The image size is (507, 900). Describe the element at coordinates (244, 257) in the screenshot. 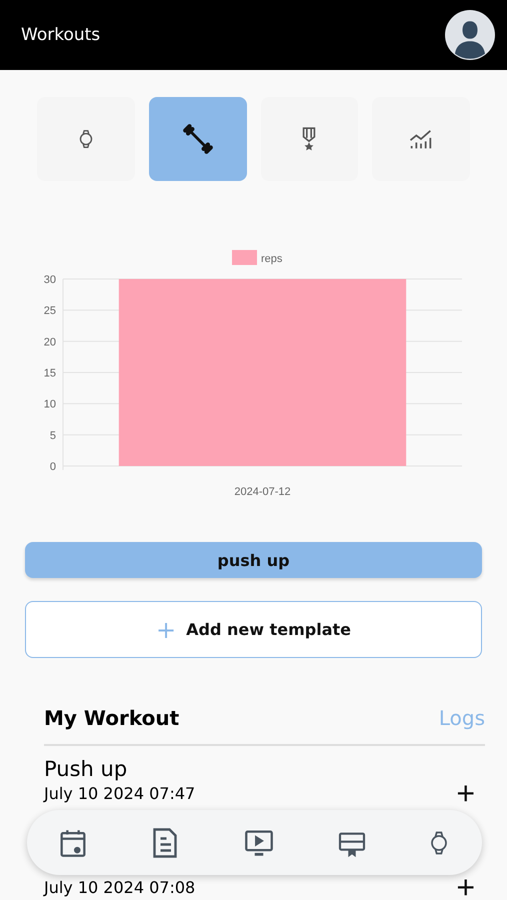

I see `legend-swatch` at that location.